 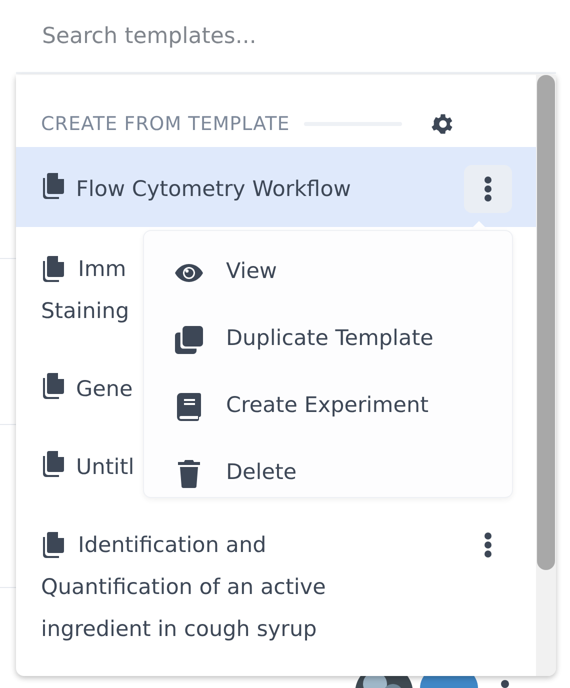 What do you see at coordinates (546, 322) in the screenshot?
I see `scrollbar-thumb` at bounding box center [546, 322].